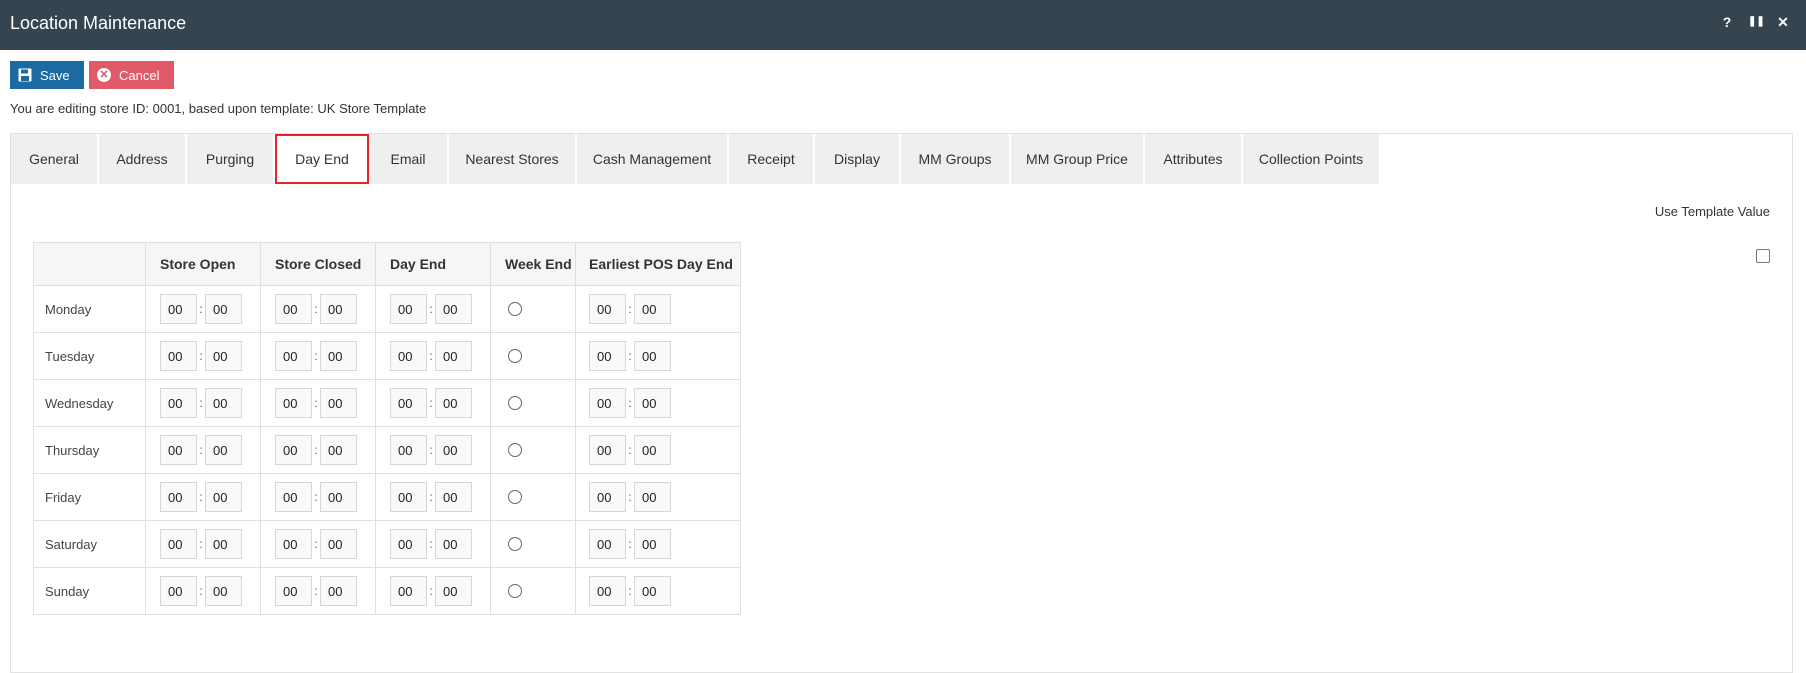  Describe the element at coordinates (858, 159) in the screenshot. I see `tab-display: Display` at that location.